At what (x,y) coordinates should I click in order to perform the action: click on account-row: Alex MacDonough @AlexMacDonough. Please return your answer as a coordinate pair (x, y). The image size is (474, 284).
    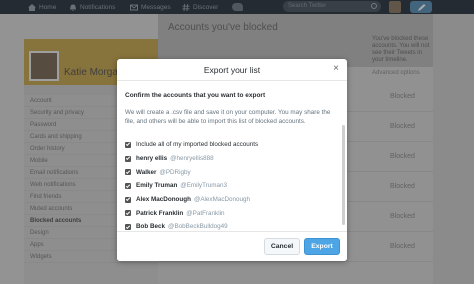
    Looking at the image, I should click on (233, 200).